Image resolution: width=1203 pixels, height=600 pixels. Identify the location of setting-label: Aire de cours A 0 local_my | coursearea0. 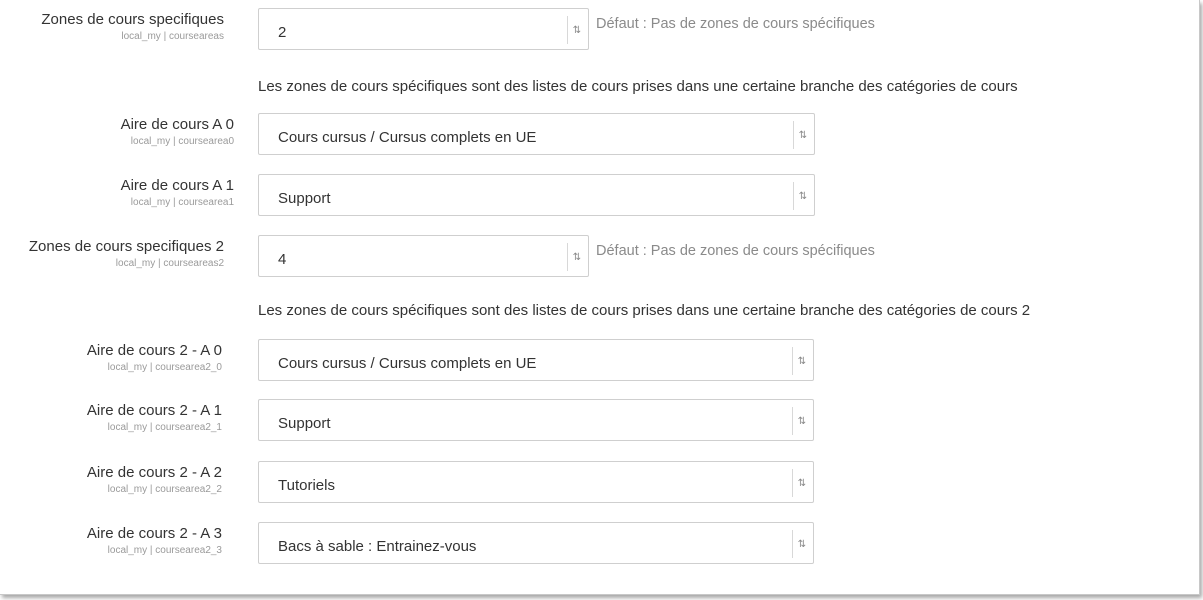
(177, 132).